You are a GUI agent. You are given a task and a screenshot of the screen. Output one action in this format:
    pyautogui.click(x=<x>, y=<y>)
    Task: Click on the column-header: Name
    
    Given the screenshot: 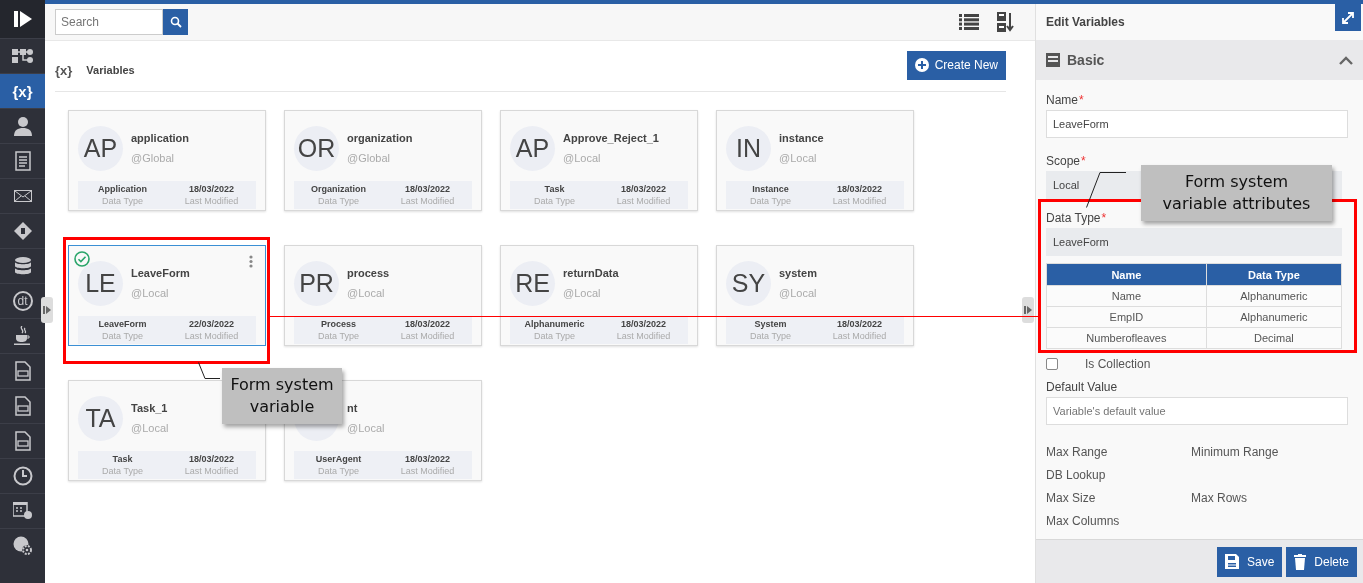 What is the action you would take?
    pyautogui.click(x=1126, y=274)
    